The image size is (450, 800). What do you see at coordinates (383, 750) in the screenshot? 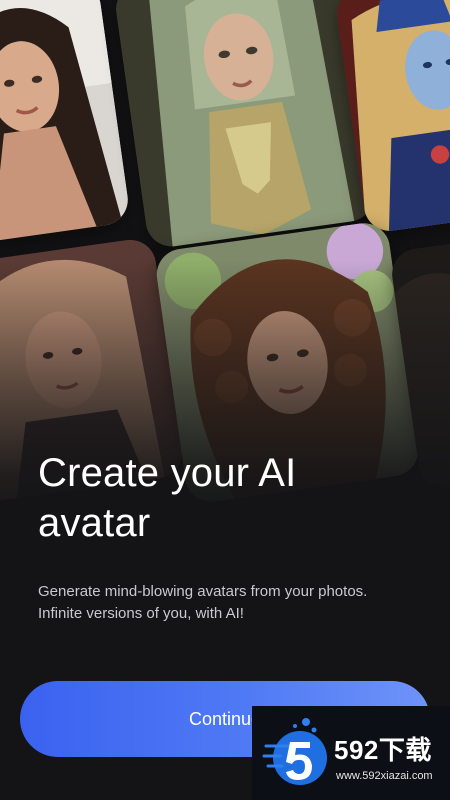
I see `watermark-brand: 592下载` at bounding box center [383, 750].